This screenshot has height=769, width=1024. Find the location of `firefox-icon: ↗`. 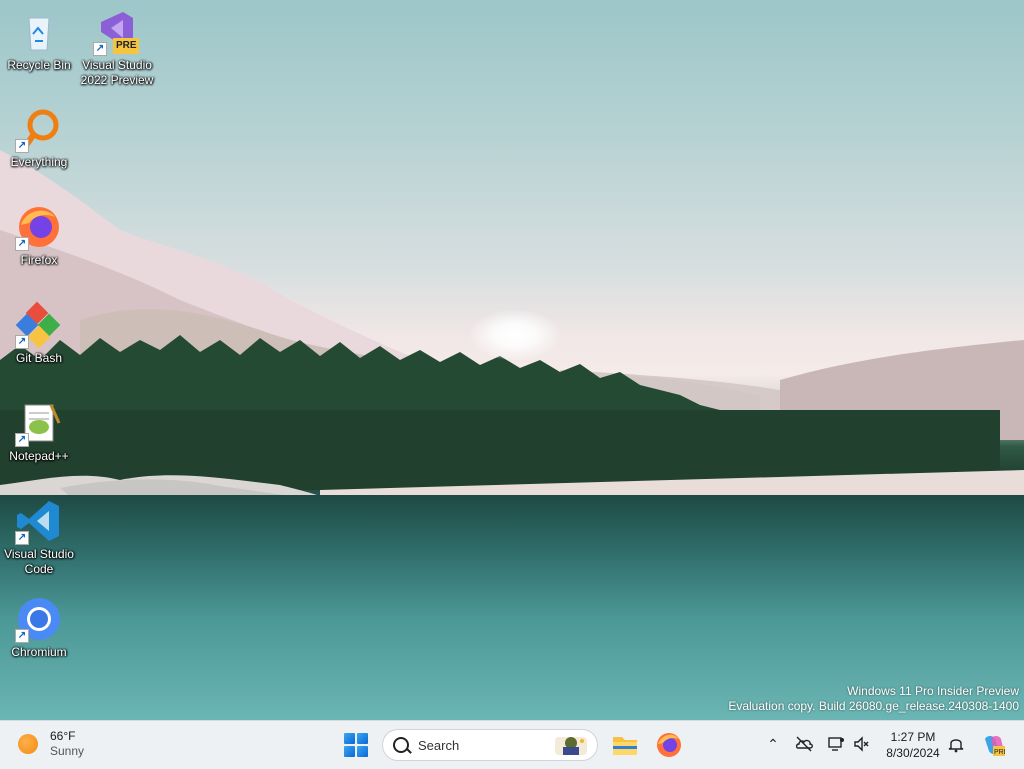

firefox-icon: ↗ is located at coordinates (39, 227).